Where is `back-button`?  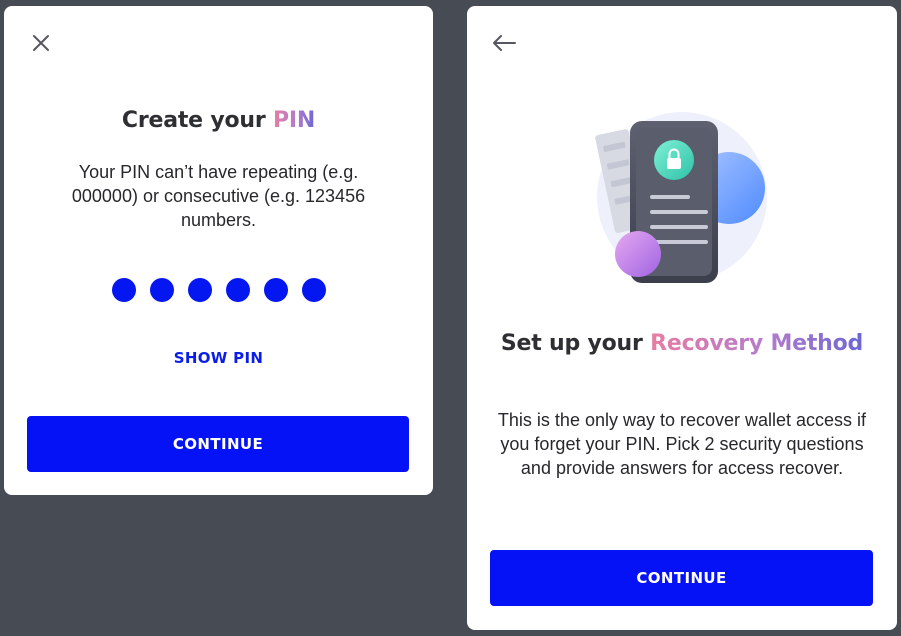 back-button is located at coordinates (504, 43).